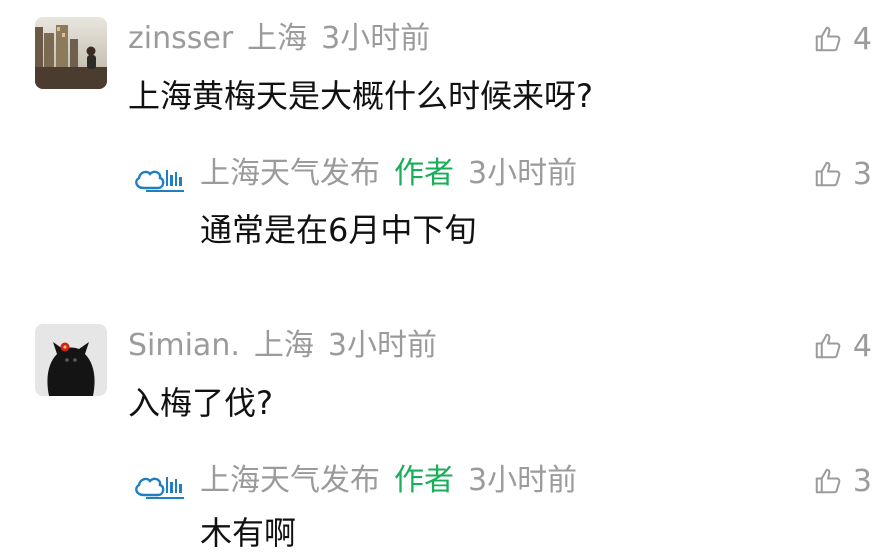  What do you see at coordinates (184, 345) in the screenshot?
I see `username: Simian.` at bounding box center [184, 345].